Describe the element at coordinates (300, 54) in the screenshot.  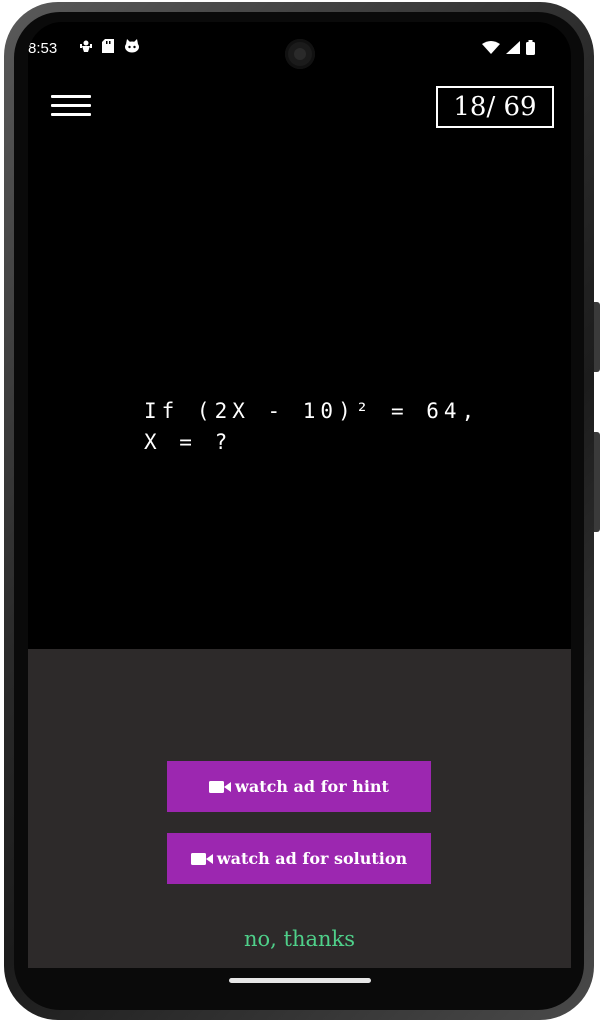
I see `front-camera` at that location.